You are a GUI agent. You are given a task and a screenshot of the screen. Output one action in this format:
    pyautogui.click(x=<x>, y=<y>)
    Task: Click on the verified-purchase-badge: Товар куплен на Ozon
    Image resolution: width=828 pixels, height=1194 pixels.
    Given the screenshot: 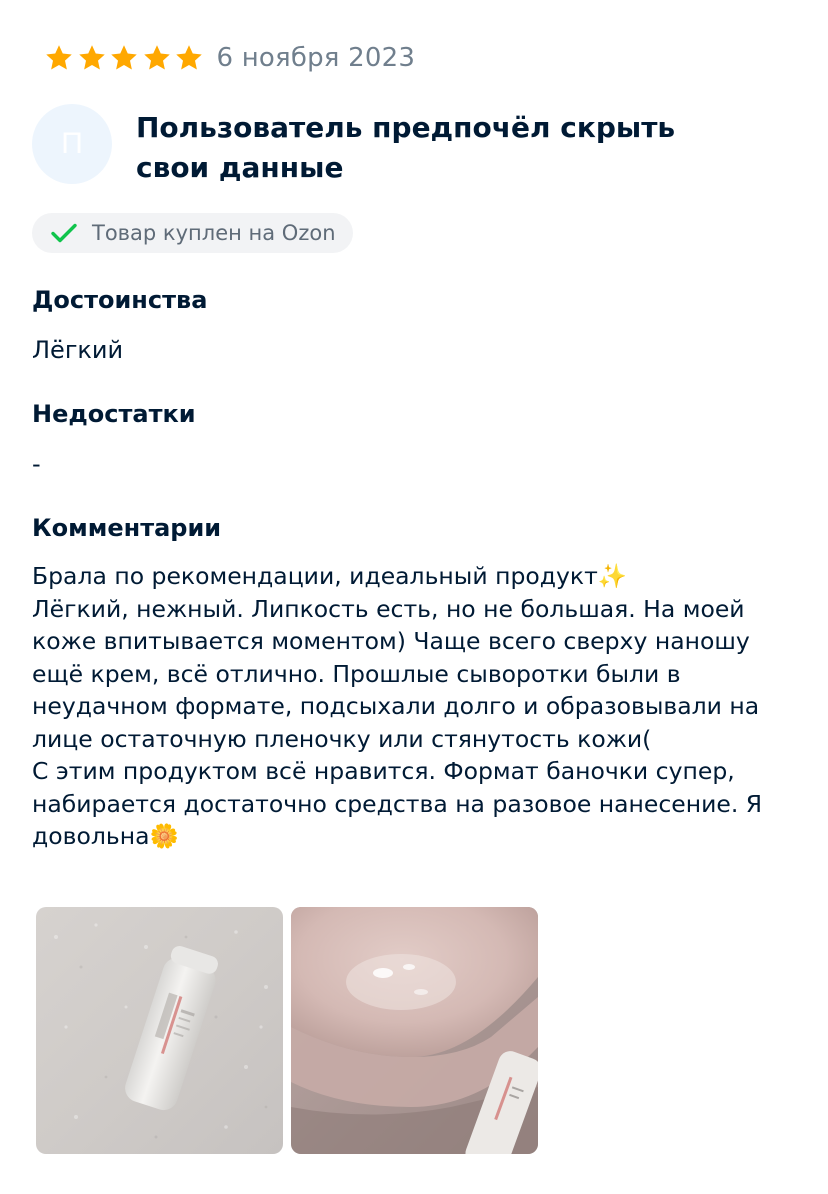 What is the action you would take?
    pyautogui.click(x=192, y=233)
    